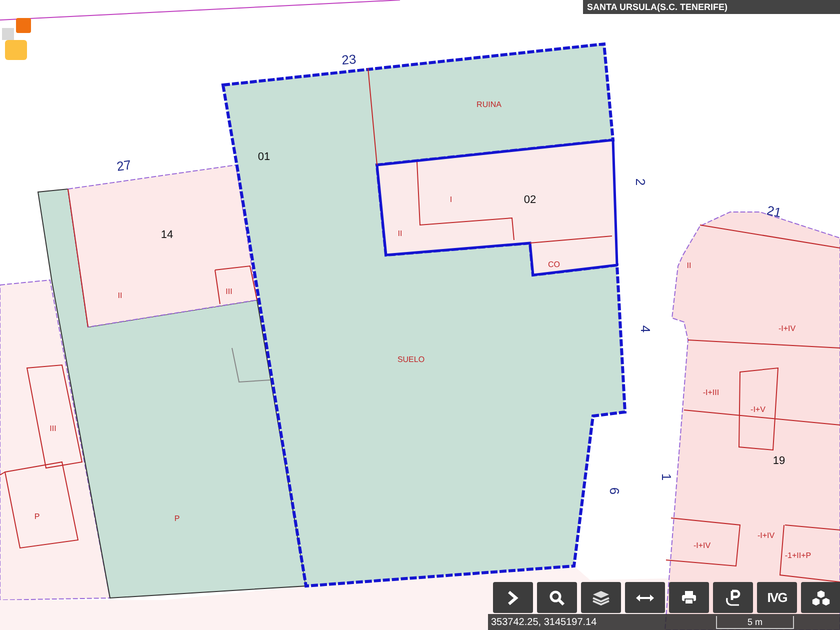  What do you see at coordinates (777, 597) in the screenshot?
I see `ivg-button: IVG` at bounding box center [777, 597].